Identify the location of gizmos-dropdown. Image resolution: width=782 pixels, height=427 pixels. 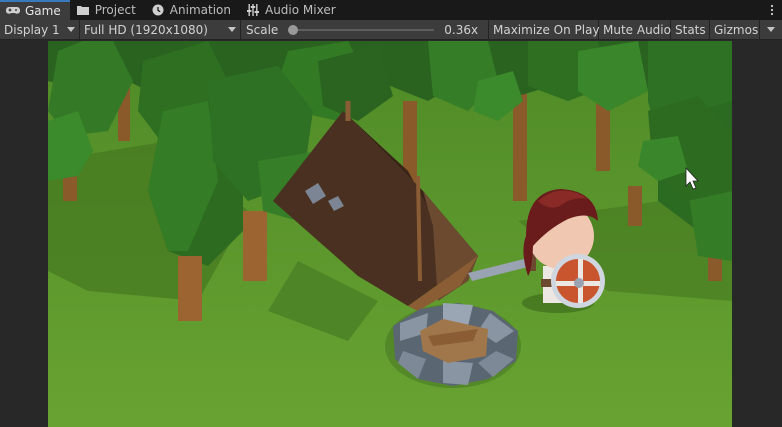
(770, 29).